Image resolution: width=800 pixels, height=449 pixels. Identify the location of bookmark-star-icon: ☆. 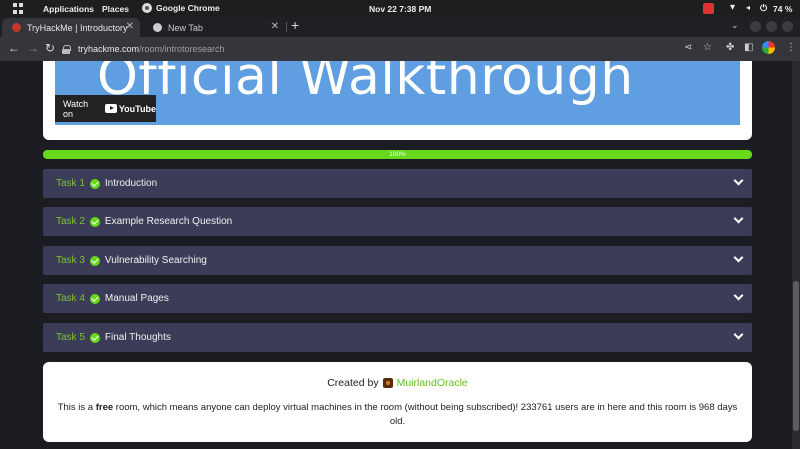
(707, 47).